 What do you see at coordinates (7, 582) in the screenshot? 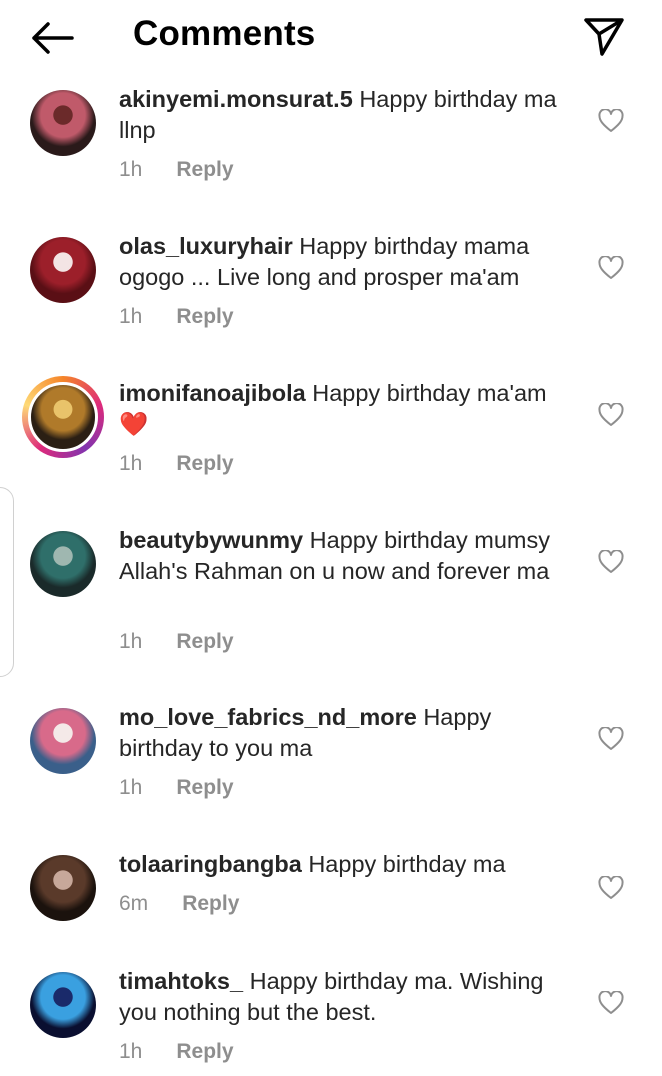
I see `side-drawer-handle` at bounding box center [7, 582].